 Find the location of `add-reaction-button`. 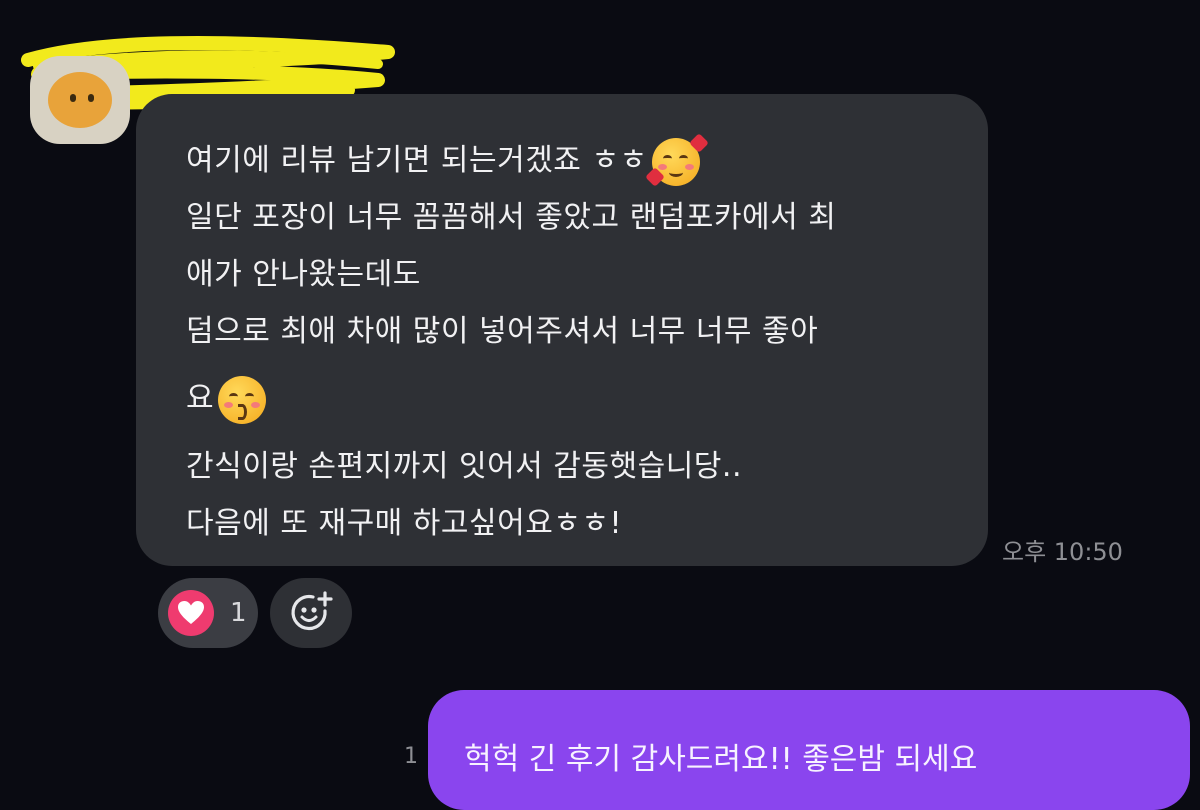

add-reaction-button is located at coordinates (311, 613).